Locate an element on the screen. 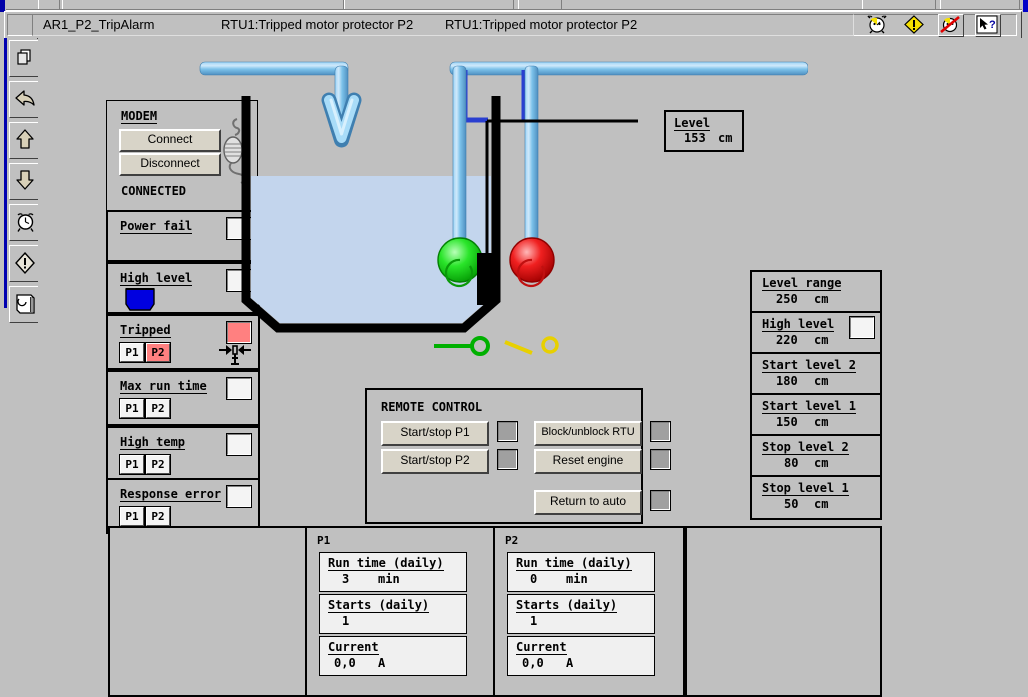 This screenshot has width=1028, height=697. return-to-auto-button: Return to auto is located at coordinates (588, 502).